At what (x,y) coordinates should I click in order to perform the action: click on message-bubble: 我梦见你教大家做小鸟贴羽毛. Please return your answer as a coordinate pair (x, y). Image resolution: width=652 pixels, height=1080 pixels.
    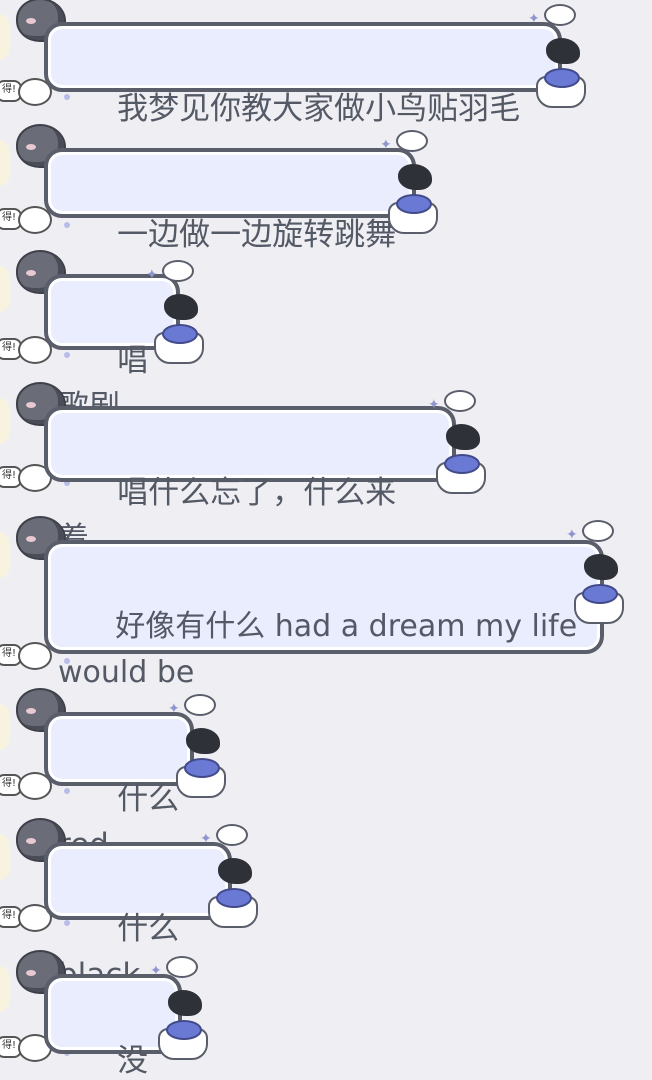
    Looking at the image, I should click on (303, 74).